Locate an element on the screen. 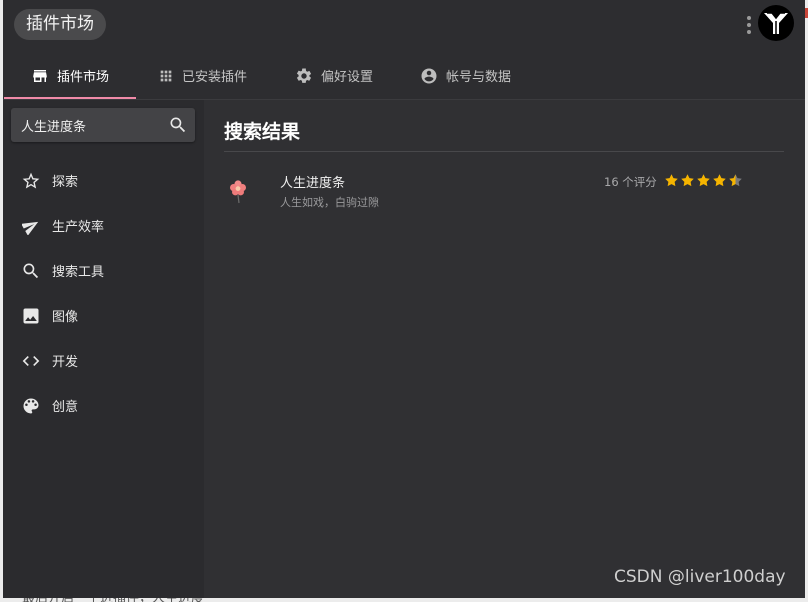 The height and width of the screenshot is (602, 808). tab-preferences: 偏好设置 is located at coordinates (334, 75).